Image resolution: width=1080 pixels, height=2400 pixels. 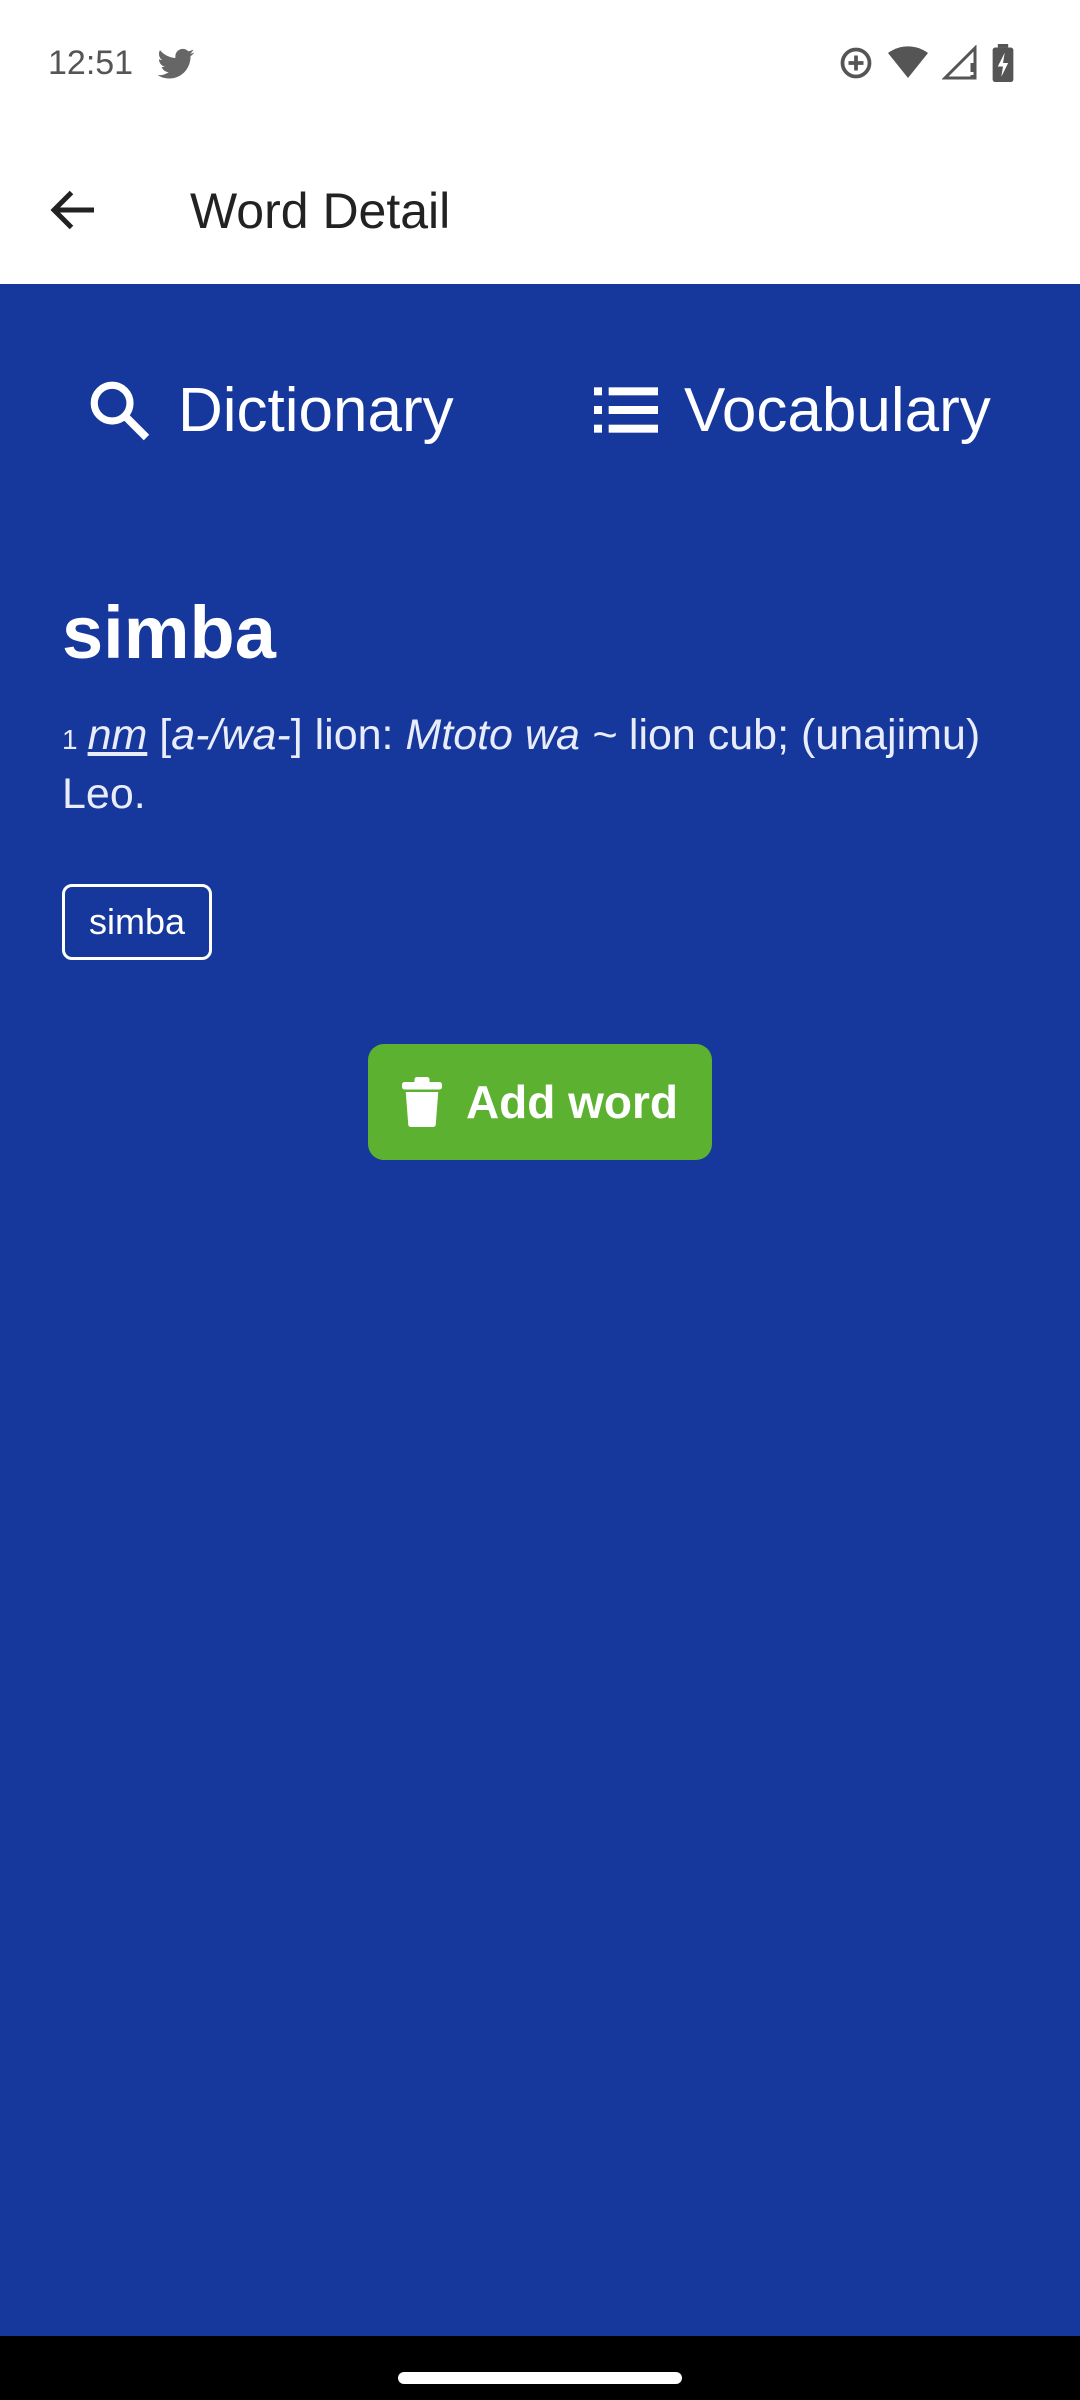 What do you see at coordinates (165, 735) in the screenshot?
I see `noun-class-open: [` at bounding box center [165, 735].